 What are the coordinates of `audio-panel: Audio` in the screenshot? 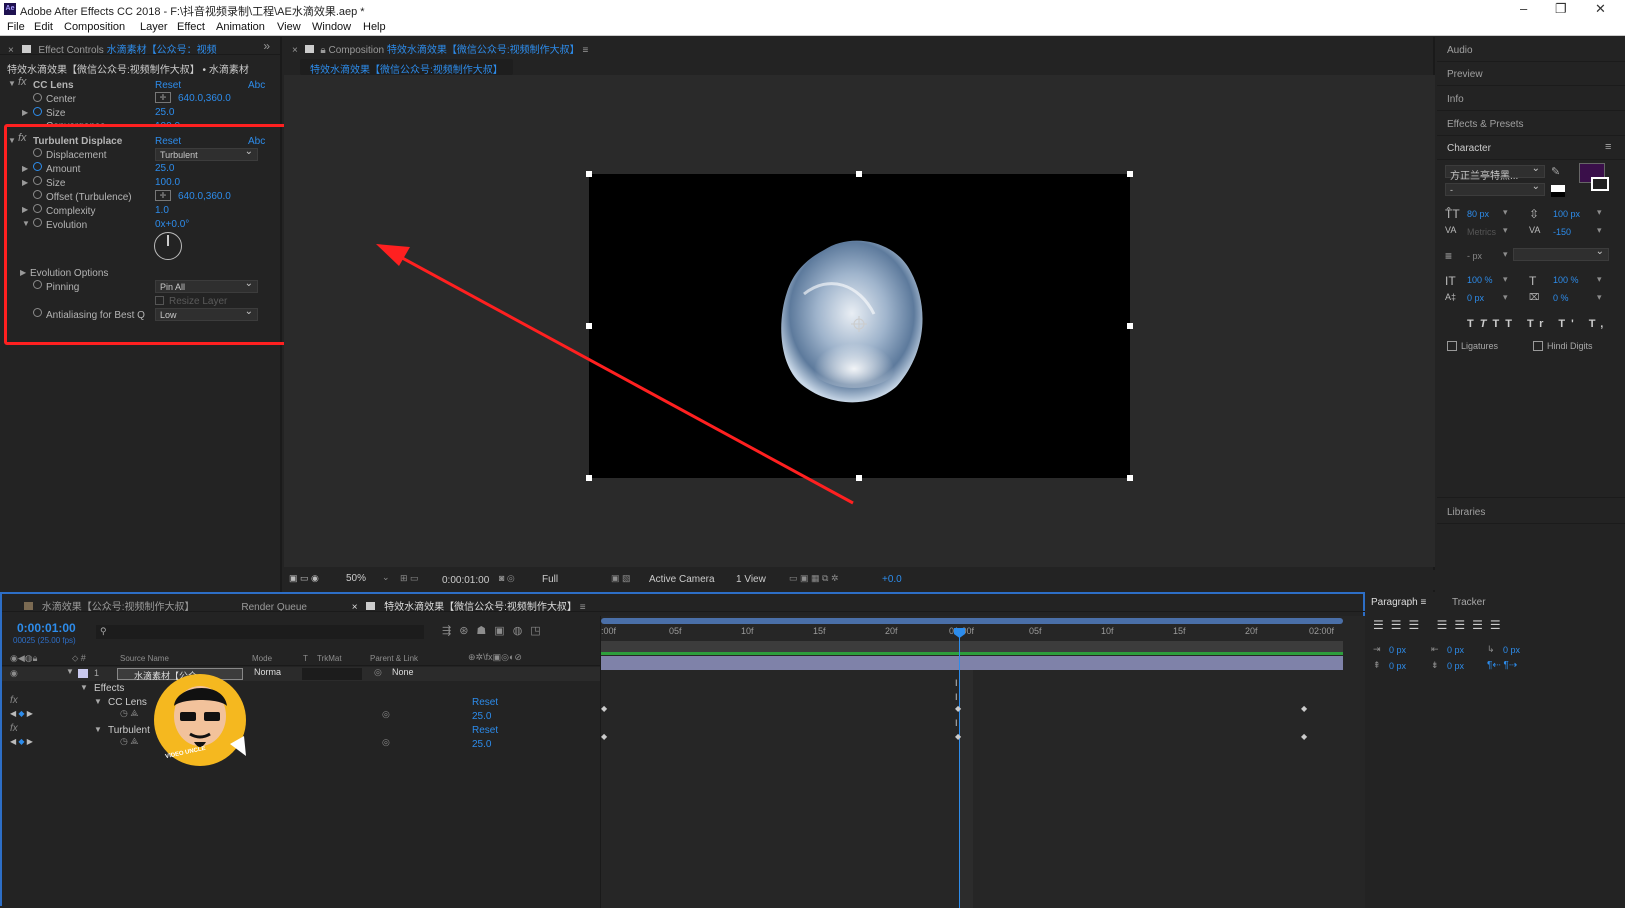 It's located at (1460, 50).